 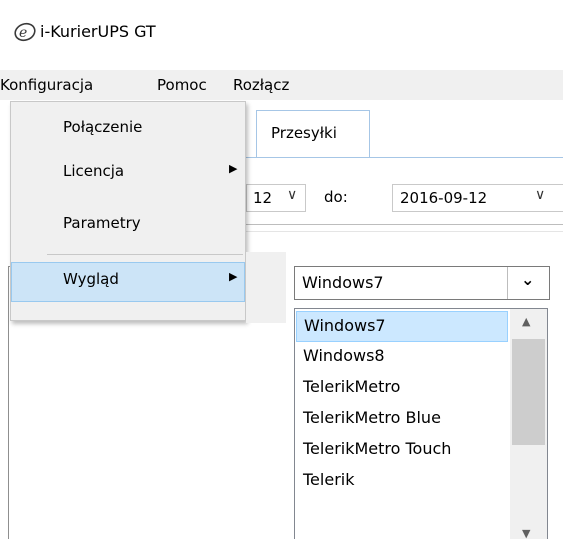 What do you see at coordinates (128, 282) in the screenshot?
I see `menu-item-wyglad: Wygląd ▶` at bounding box center [128, 282].